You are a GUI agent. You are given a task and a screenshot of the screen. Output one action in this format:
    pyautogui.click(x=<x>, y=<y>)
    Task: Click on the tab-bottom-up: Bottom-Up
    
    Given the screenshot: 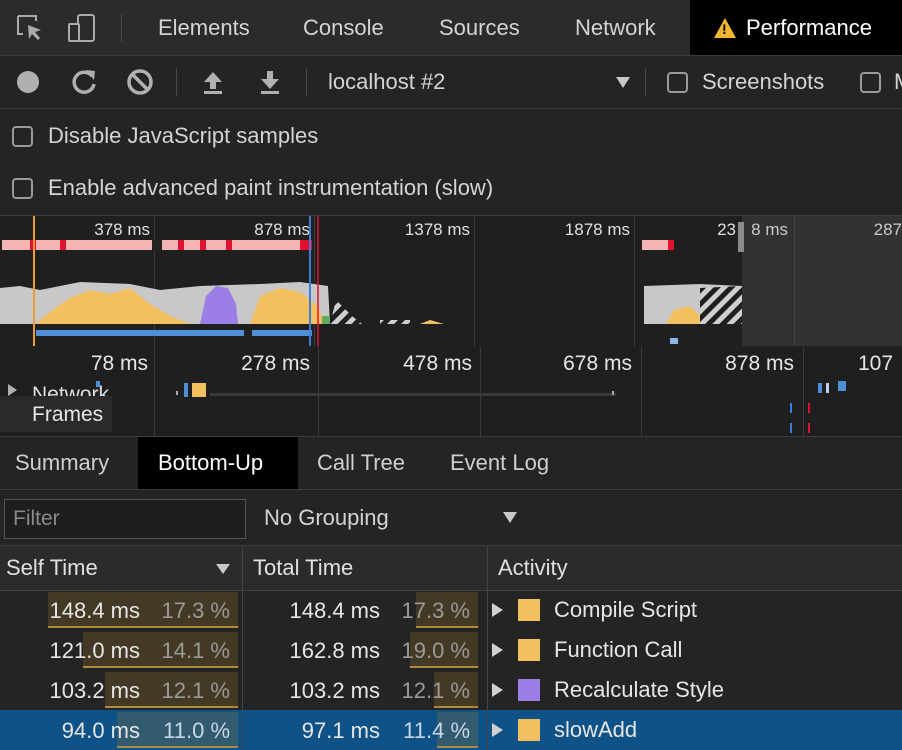 What is the action you would take?
    pyautogui.click(x=218, y=463)
    